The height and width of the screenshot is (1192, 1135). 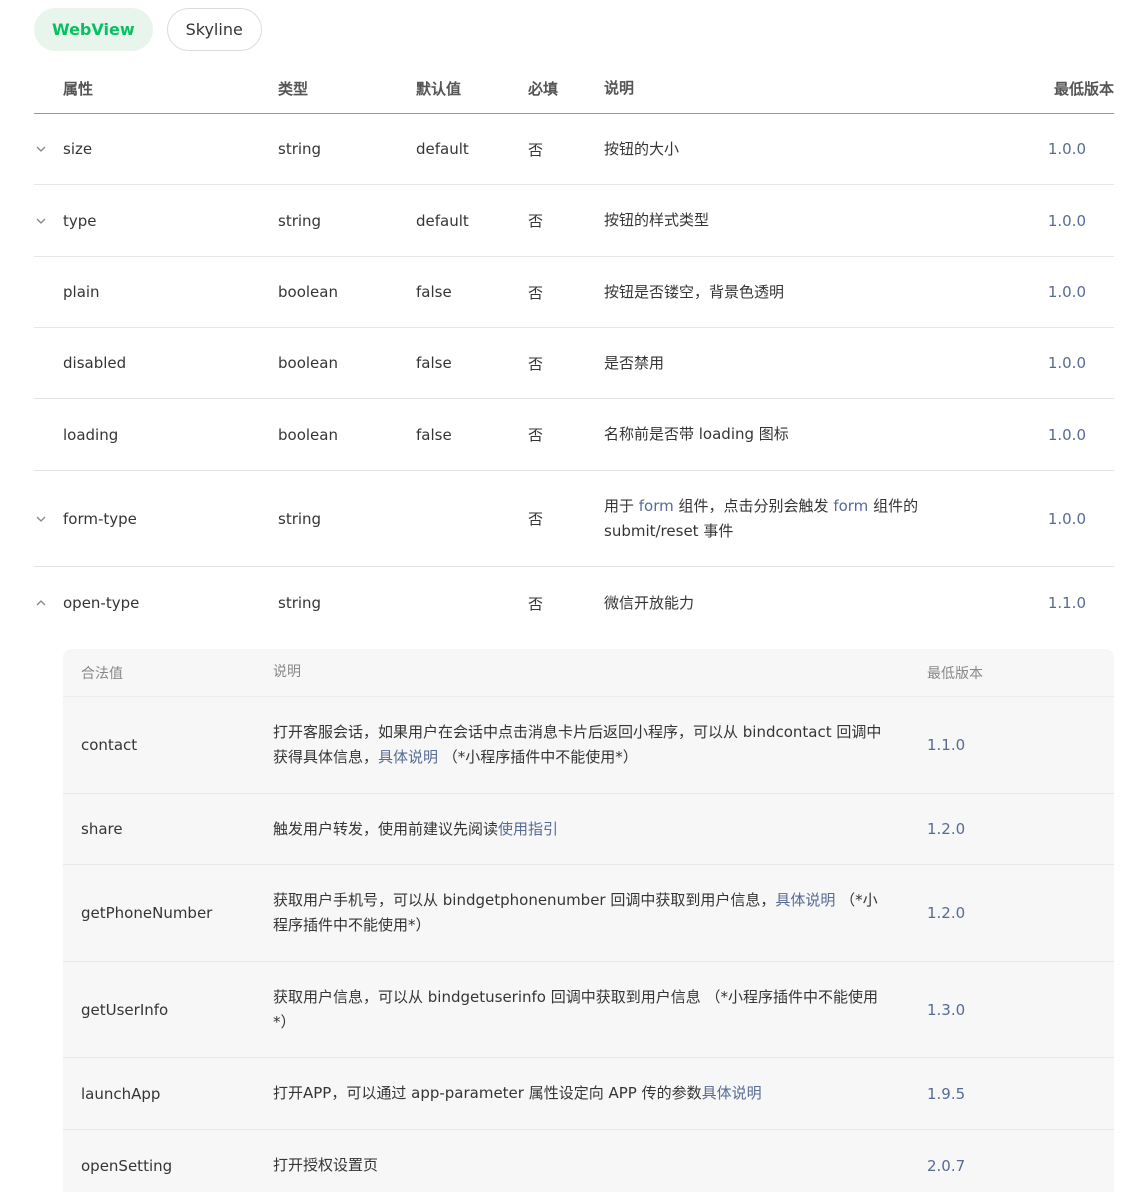 I want to click on header-desc: 说明, so click(x=619, y=88).